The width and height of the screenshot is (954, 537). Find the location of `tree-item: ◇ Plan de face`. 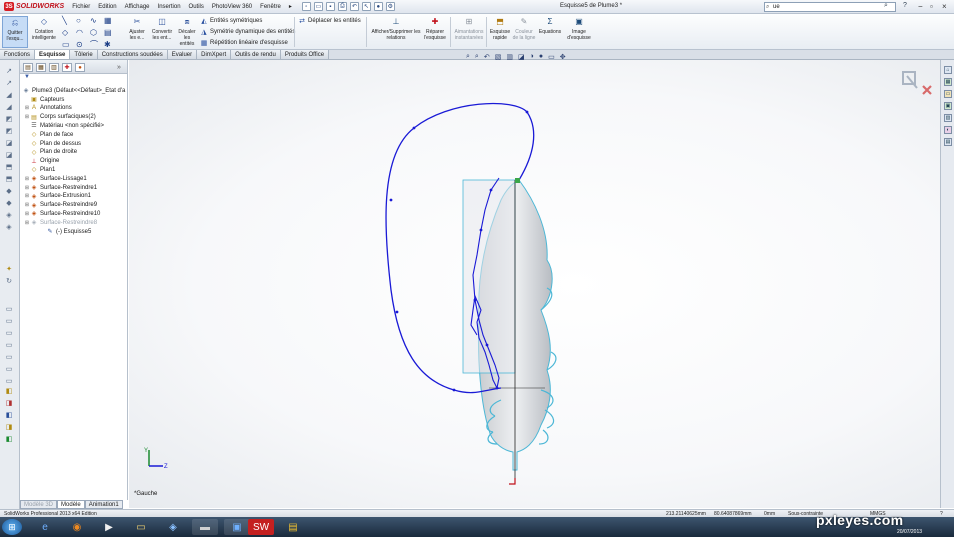

tree-item: ◇ Plan de face is located at coordinates (49, 134).